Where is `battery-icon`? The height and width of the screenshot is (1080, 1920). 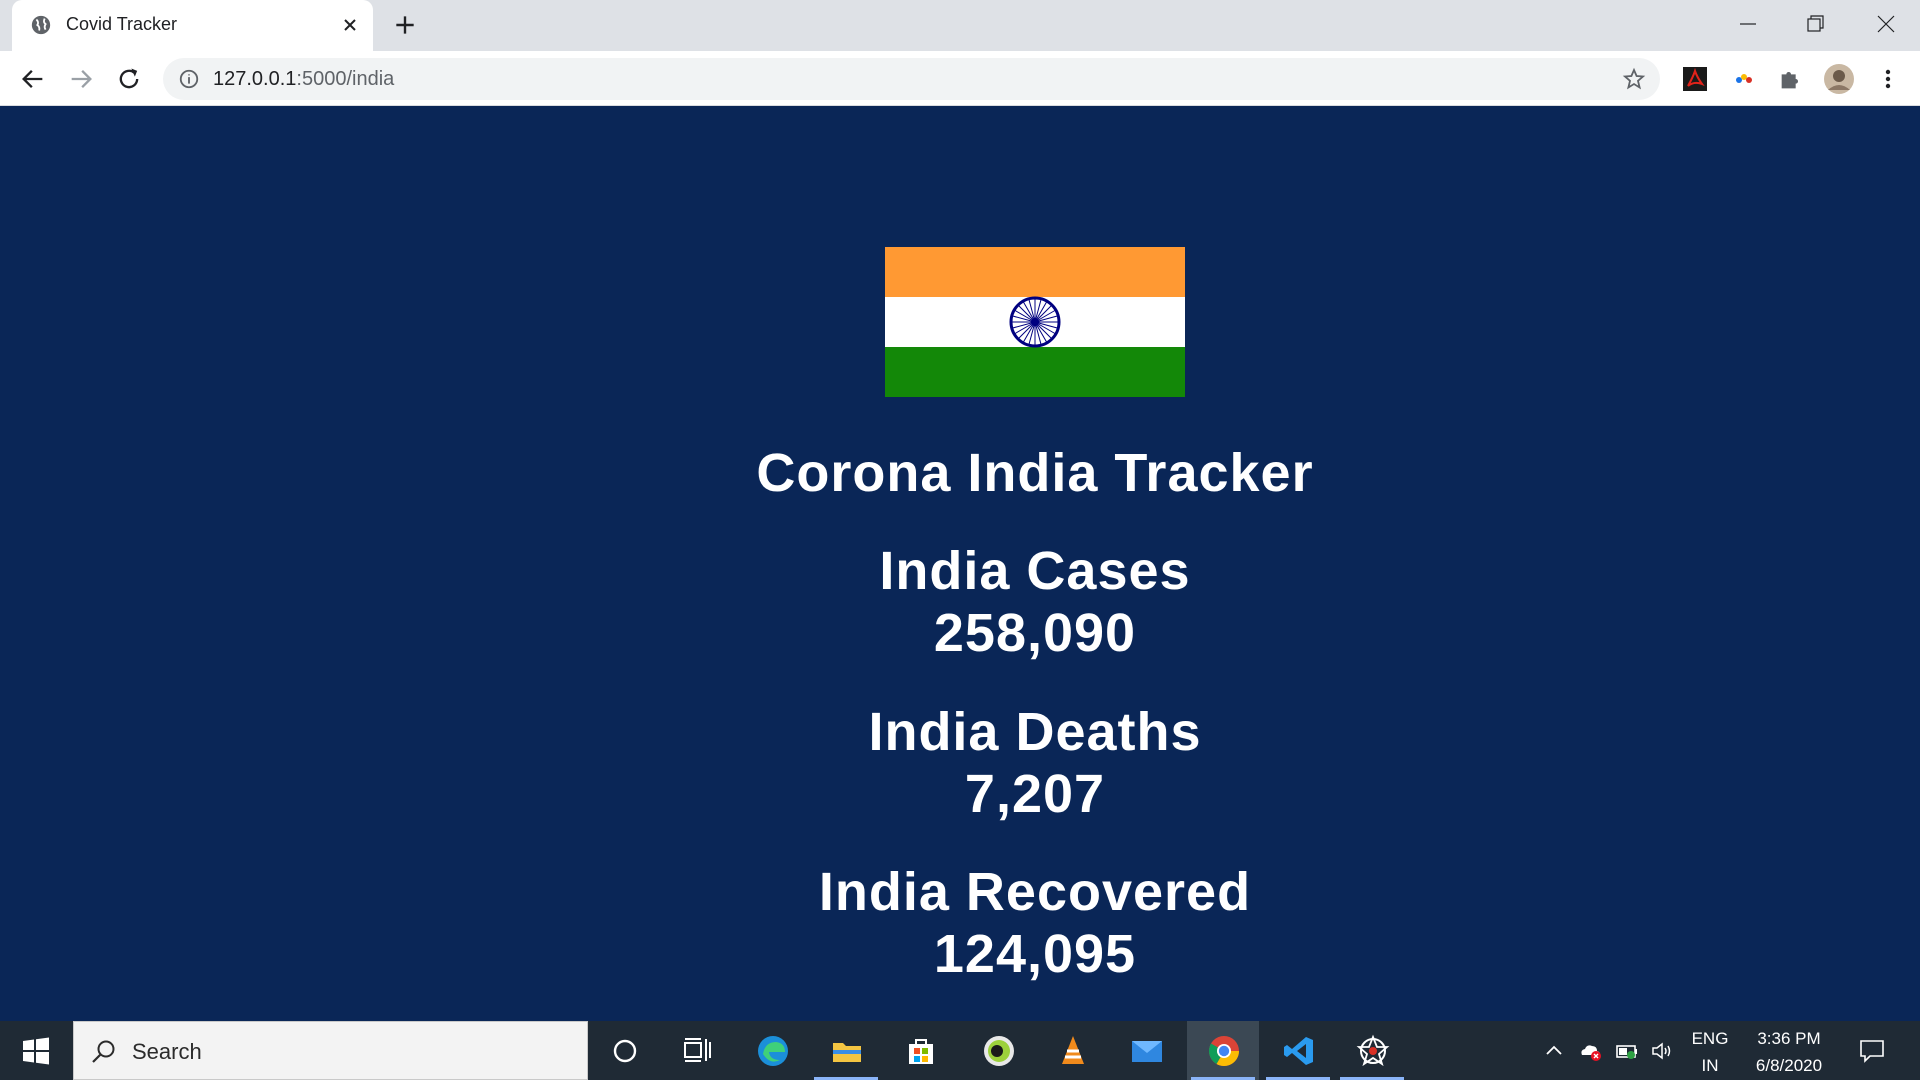 battery-icon is located at coordinates (1627, 1051).